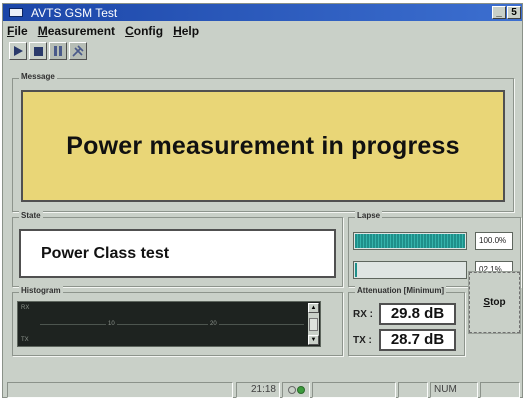  What do you see at coordinates (81, 31) in the screenshot?
I see `menu-measurement-label: easurement` at bounding box center [81, 31].